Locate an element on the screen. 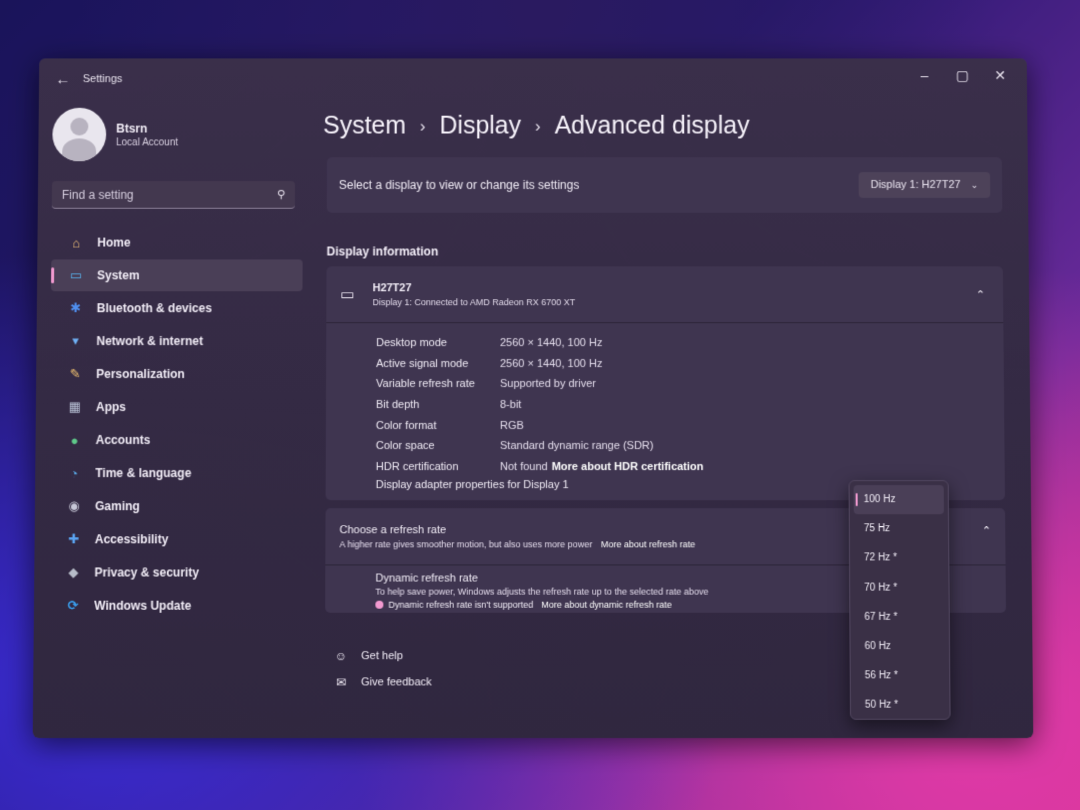 Image resolution: width=1080 pixels, height=810 pixels. sidebar-item-label: Home is located at coordinates (114, 242).